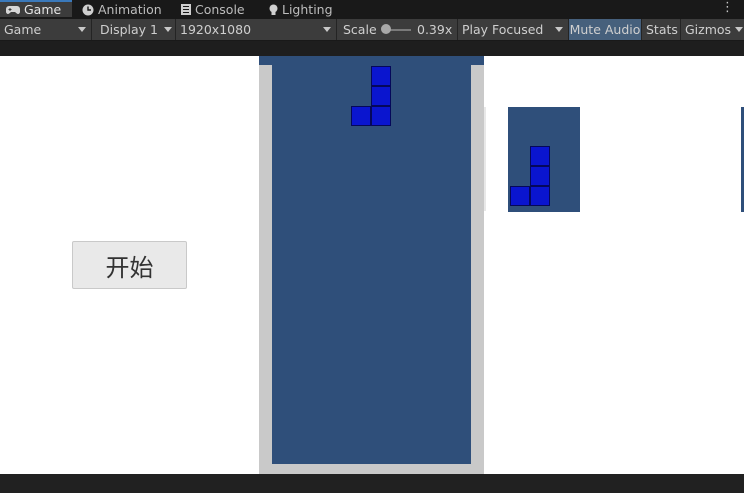  I want to click on status-strip, so click(372, 483).